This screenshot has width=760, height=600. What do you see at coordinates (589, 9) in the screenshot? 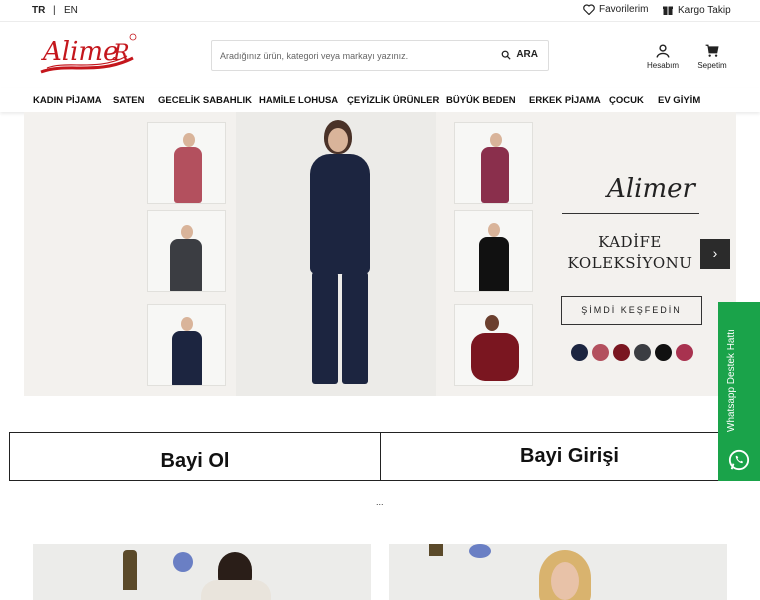
I see `heart-icon` at bounding box center [589, 9].